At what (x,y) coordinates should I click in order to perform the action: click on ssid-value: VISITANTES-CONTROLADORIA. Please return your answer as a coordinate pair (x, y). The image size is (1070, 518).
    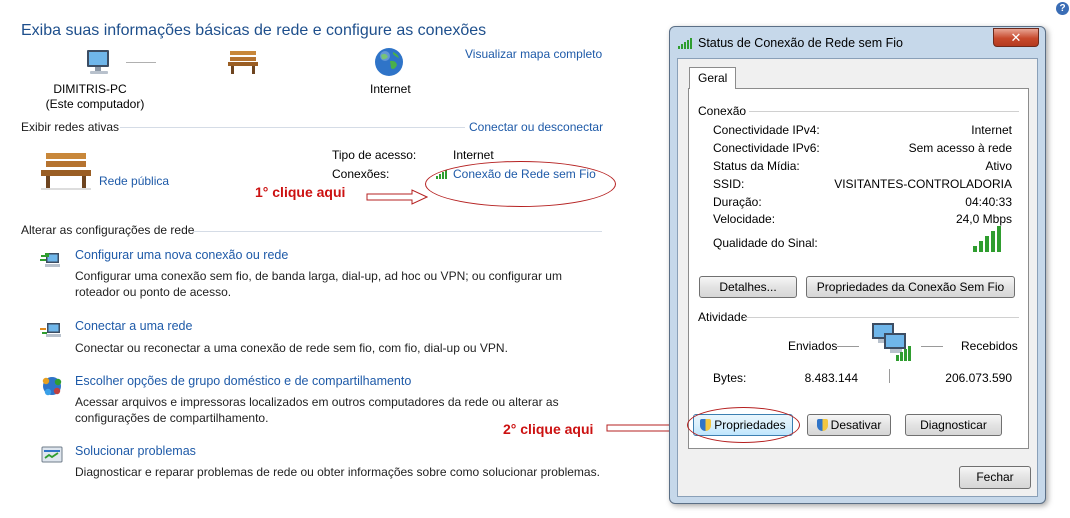
    Looking at the image, I should click on (923, 184).